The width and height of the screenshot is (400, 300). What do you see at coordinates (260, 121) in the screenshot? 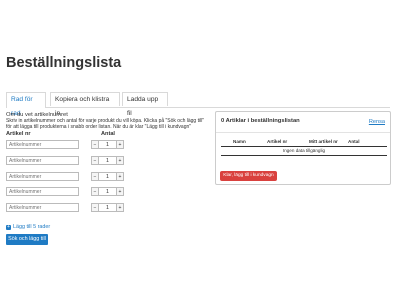
I see `order-list-title: 0 Artiklar i beställningslistan` at bounding box center [260, 121].